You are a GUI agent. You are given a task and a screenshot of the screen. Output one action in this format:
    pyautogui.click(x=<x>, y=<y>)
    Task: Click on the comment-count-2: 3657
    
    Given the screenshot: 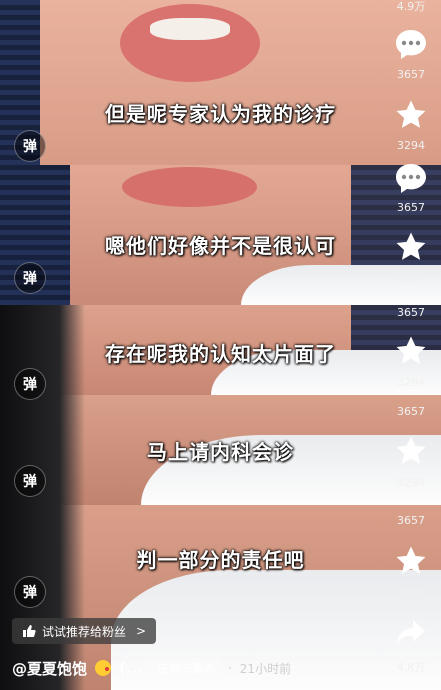 What is the action you would take?
    pyautogui.click(x=411, y=207)
    